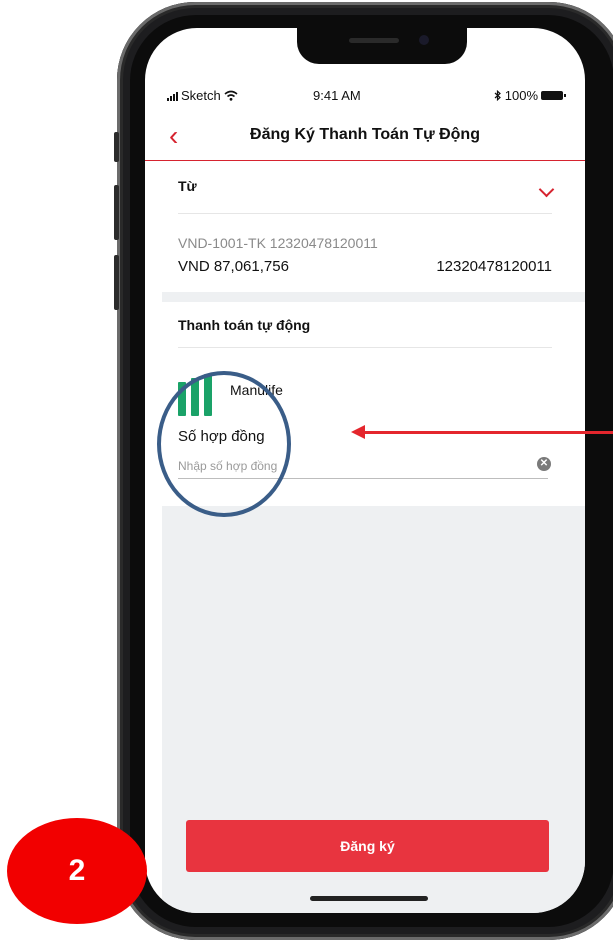 The image size is (613, 942). What do you see at coordinates (382, 46) in the screenshot?
I see `notch` at bounding box center [382, 46].